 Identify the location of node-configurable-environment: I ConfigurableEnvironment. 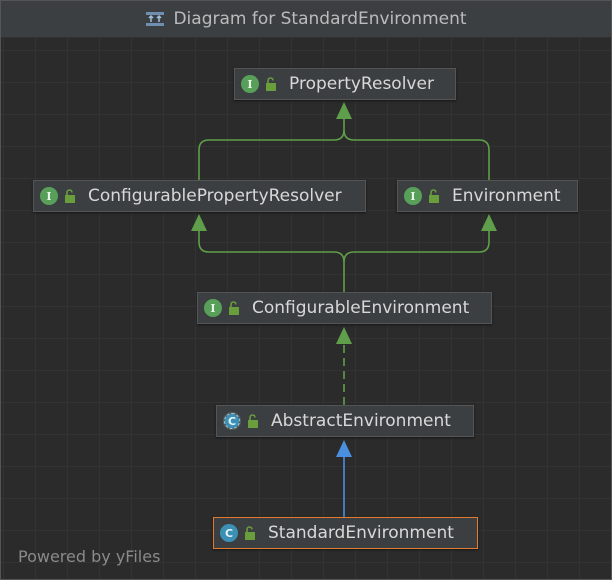
(344, 308).